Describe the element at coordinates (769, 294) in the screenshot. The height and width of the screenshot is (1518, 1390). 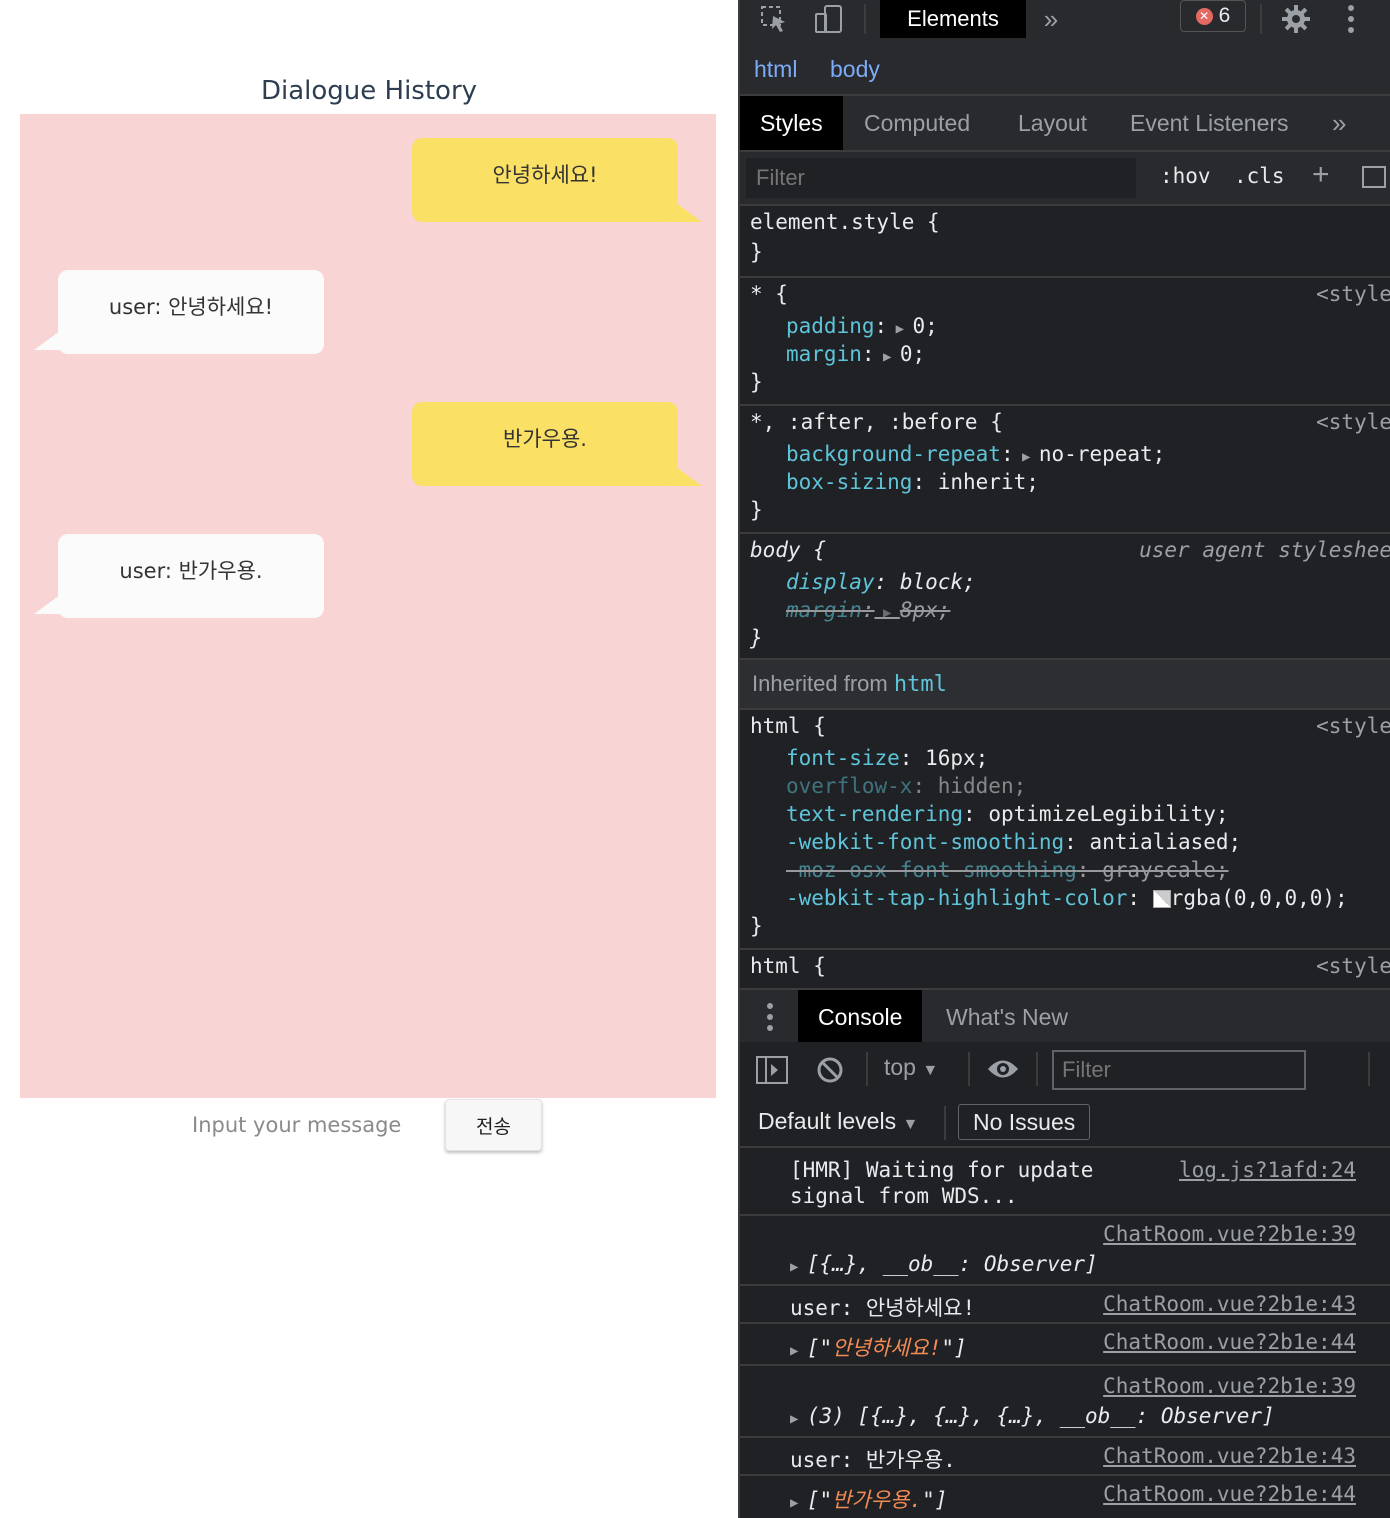
I see `rule-selector: * {` at that location.